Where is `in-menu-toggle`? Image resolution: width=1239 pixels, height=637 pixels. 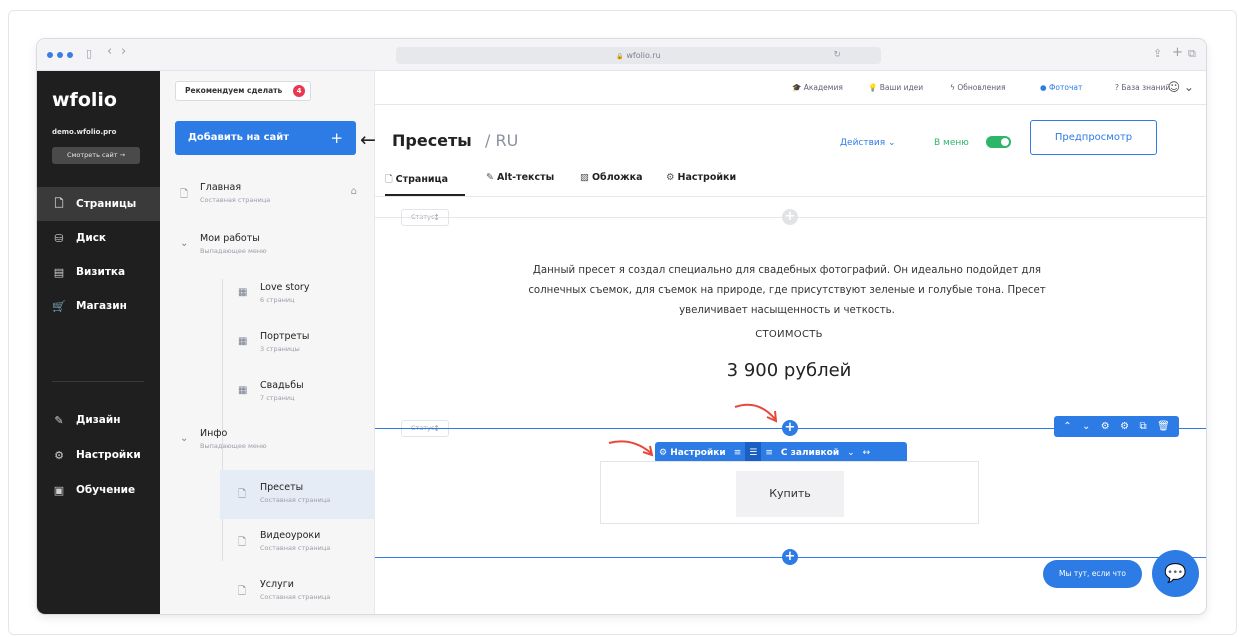
in-menu-toggle is located at coordinates (998, 142).